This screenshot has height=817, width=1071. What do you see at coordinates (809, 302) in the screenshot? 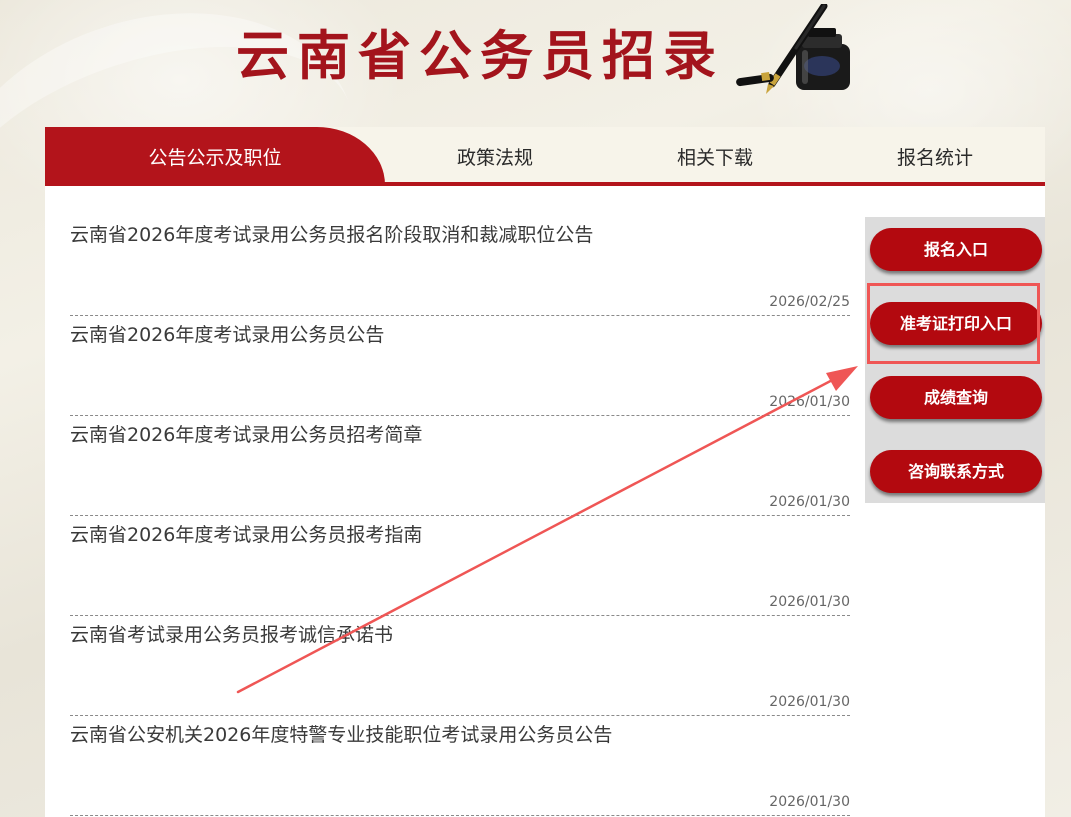
I see `news-date: 2026/02/25` at bounding box center [809, 302].